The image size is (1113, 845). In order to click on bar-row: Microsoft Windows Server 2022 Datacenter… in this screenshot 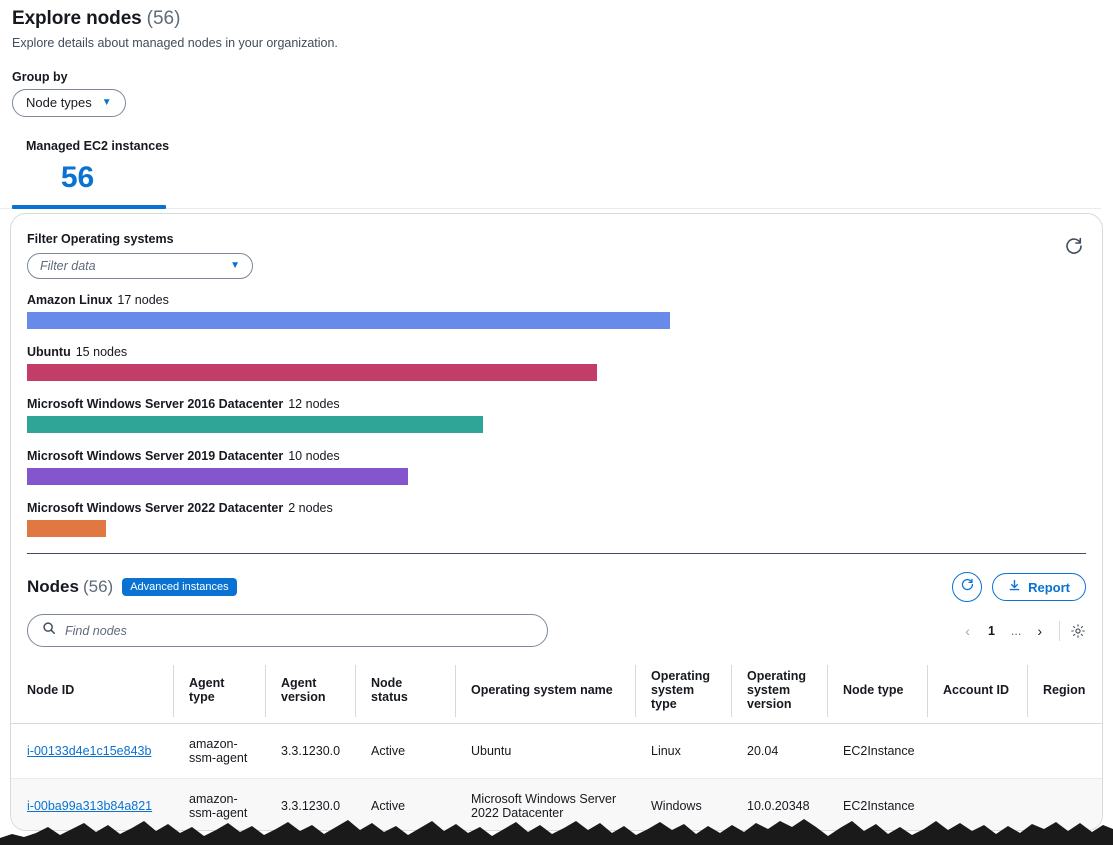, I will do `click(556, 519)`.